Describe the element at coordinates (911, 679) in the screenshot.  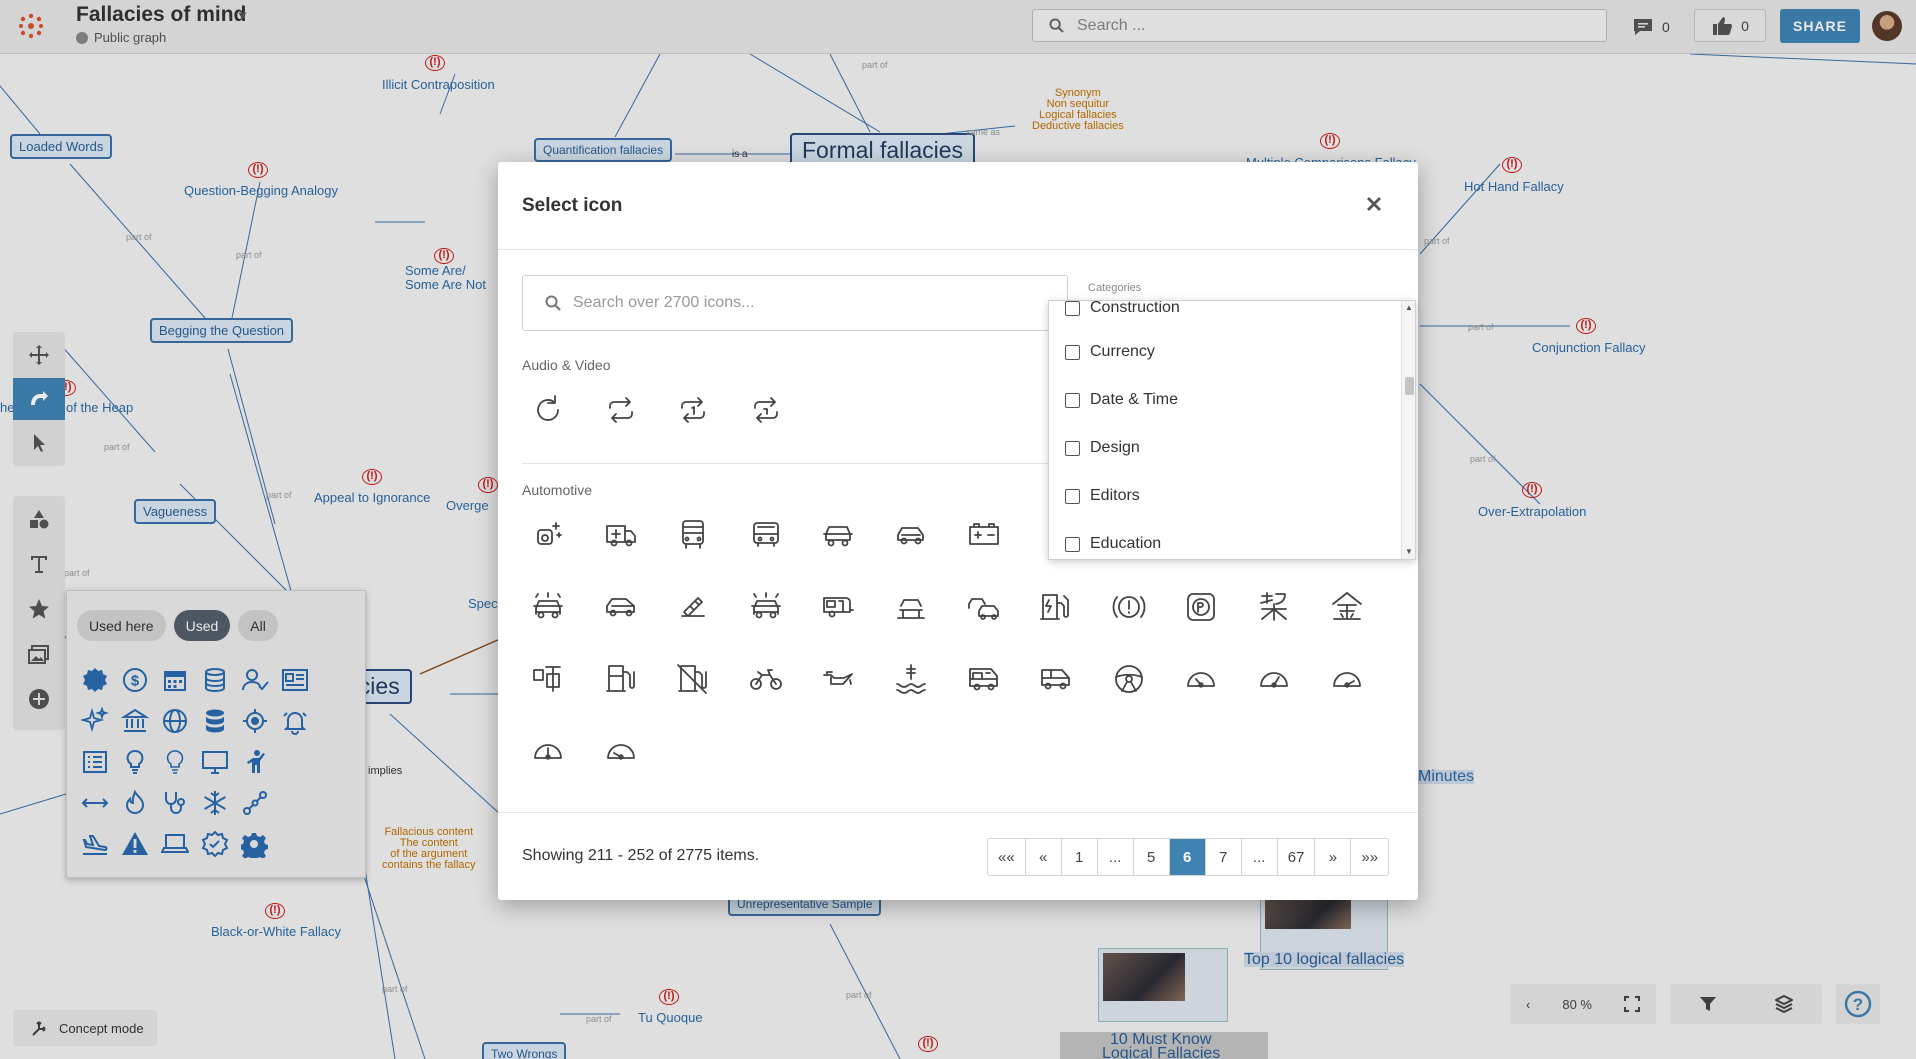
I see `oil-level-icon` at that location.